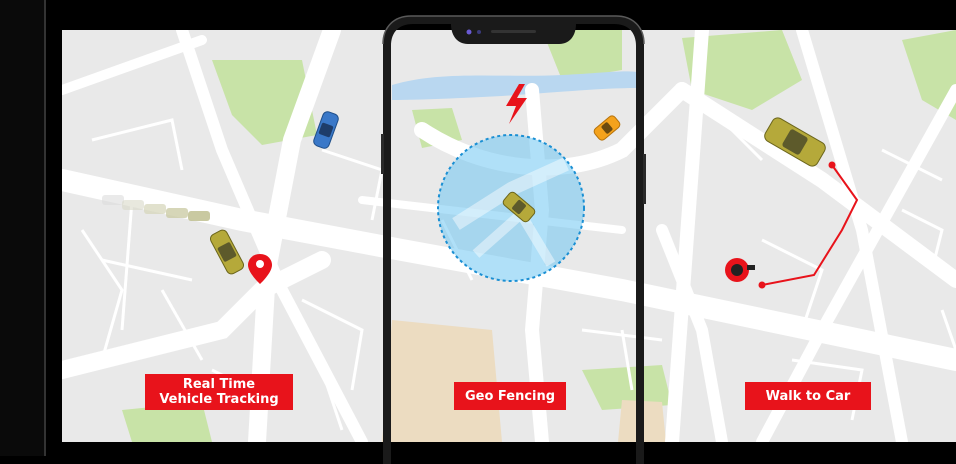 This screenshot has height=464, width=956. I want to click on camera-icon, so click(469, 32).